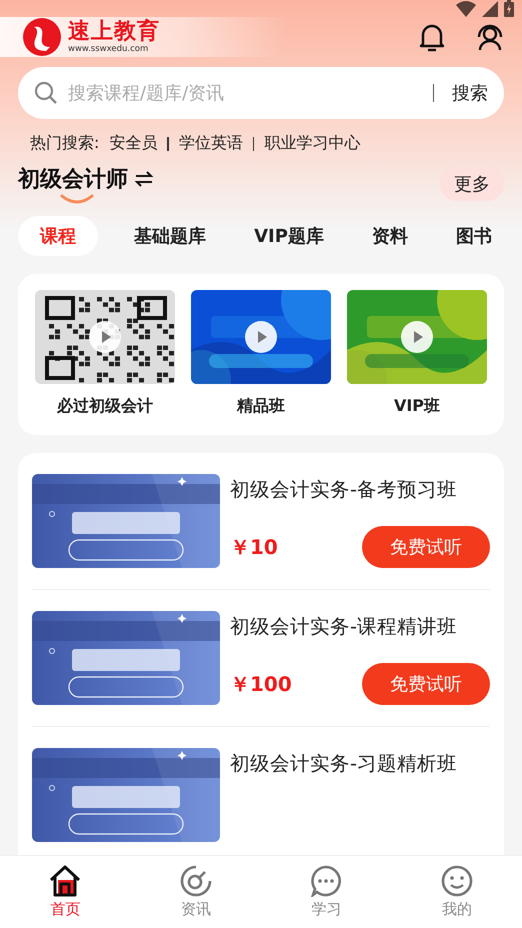 This screenshot has width=522, height=928. What do you see at coordinates (472, 184) in the screenshot?
I see `more-button: 更多` at bounding box center [472, 184].